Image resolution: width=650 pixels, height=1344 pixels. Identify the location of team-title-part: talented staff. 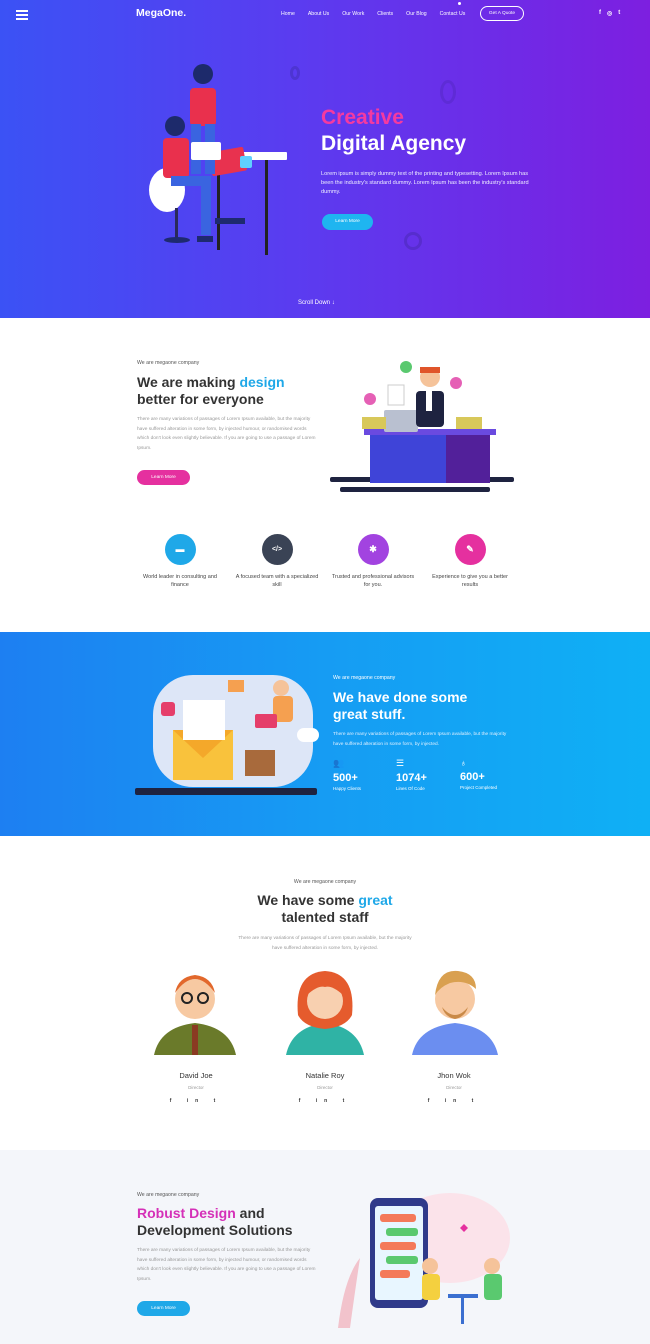
(325, 917).